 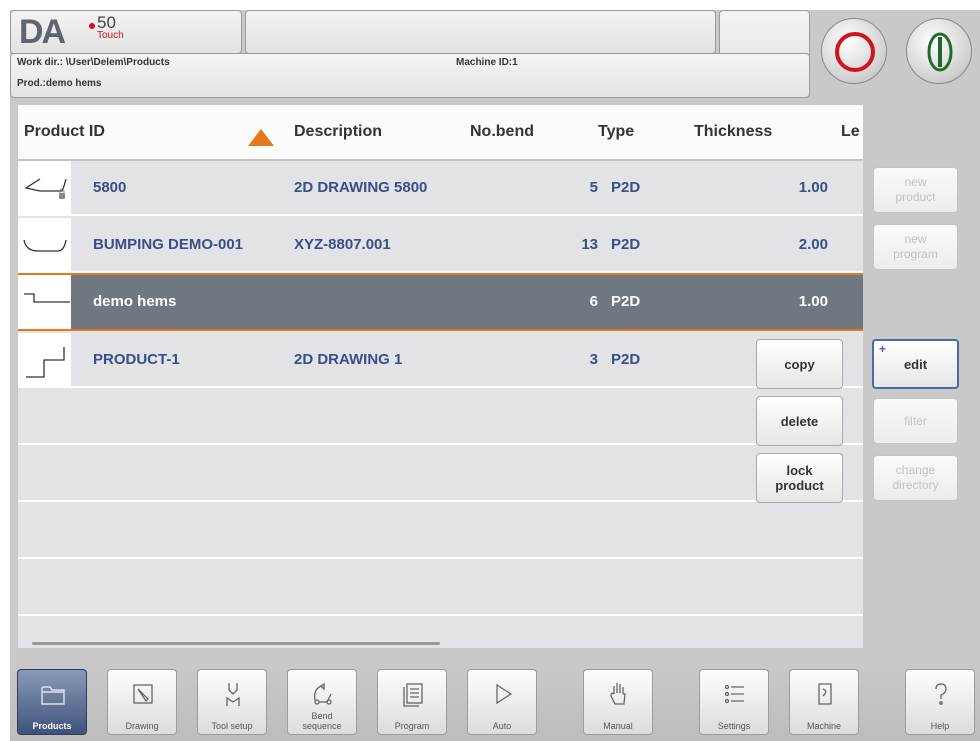 I want to click on nav-bend-sequence: Bend sequence, so click(x=322, y=702).